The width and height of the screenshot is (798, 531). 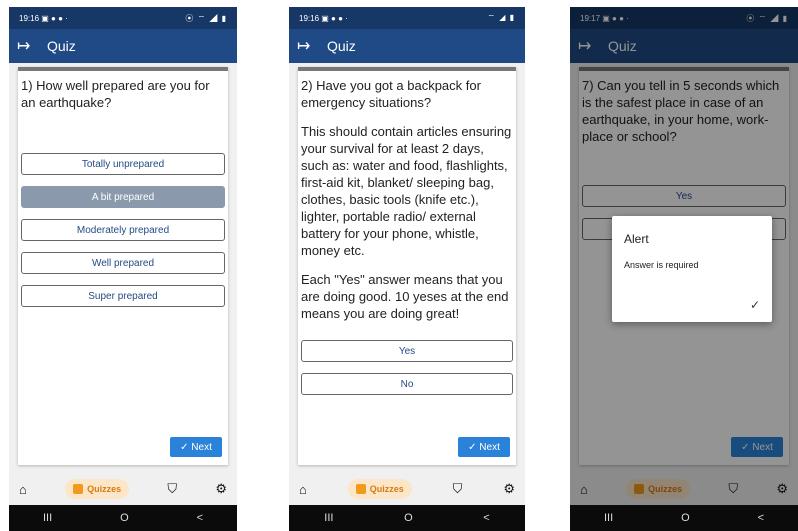 What do you see at coordinates (123, 197) in the screenshot?
I see `option-button-selected: A bit prepared` at bounding box center [123, 197].